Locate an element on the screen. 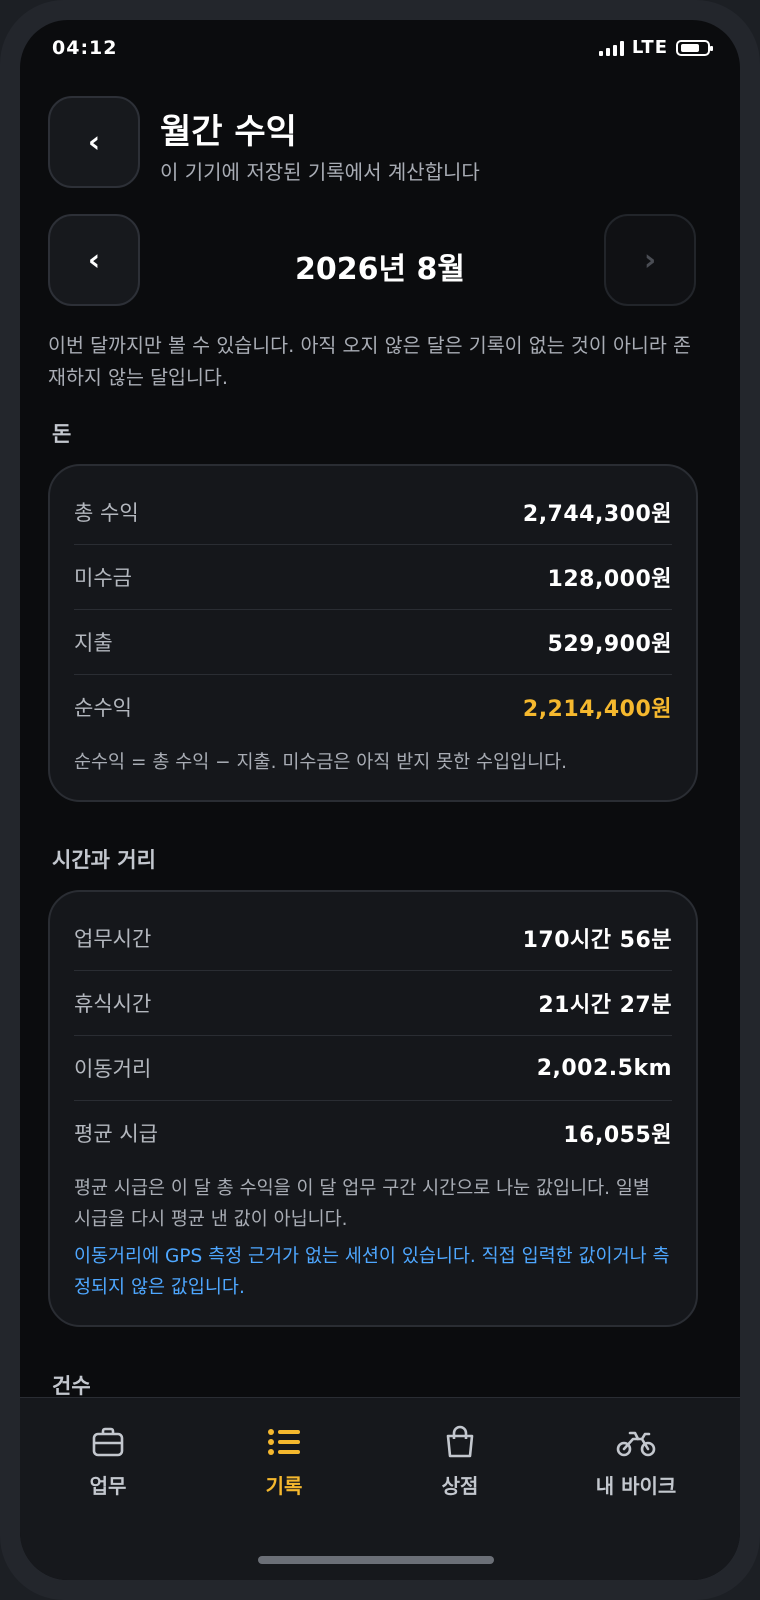 This screenshot has height=1600, width=760. home-indicator is located at coordinates (376, 1560).